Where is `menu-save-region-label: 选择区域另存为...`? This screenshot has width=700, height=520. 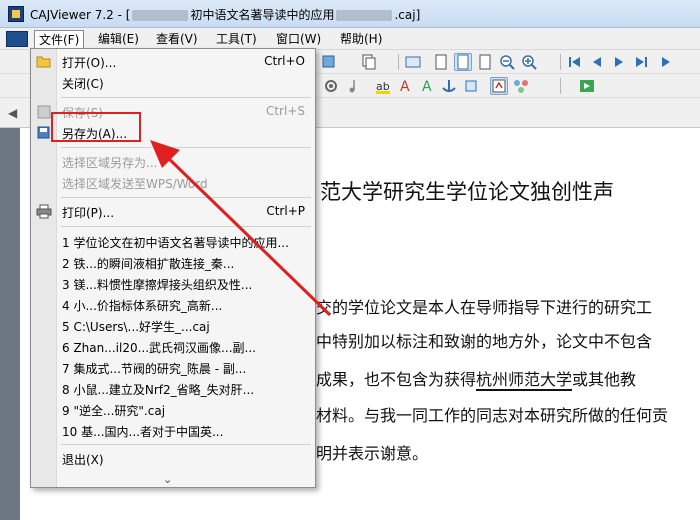
menu-save-region-label: 选择区域另存为... is located at coordinates (110, 163).